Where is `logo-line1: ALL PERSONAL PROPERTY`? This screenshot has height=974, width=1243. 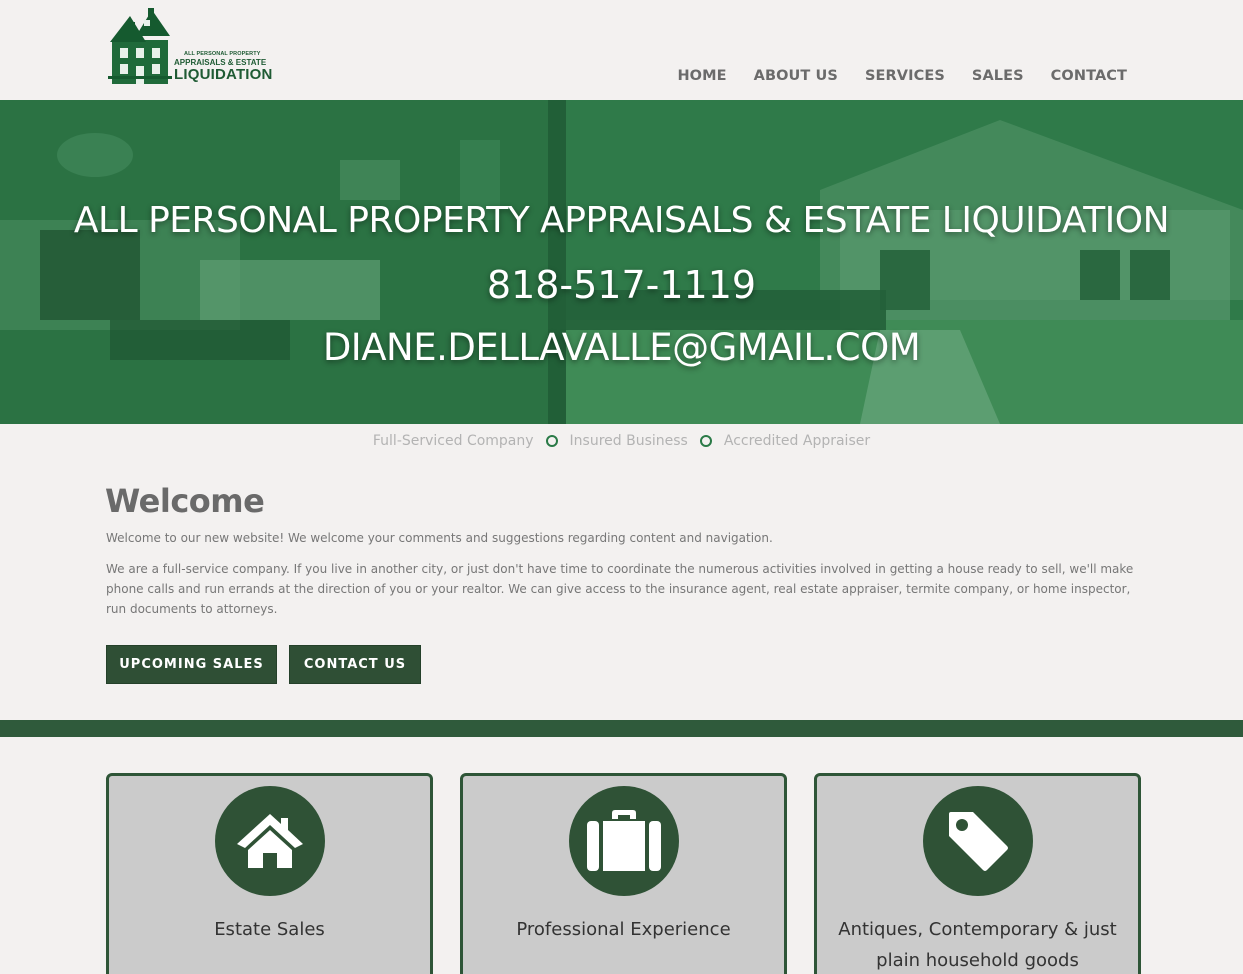 logo-line1: ALL PERSONAL PROPERTY is located at coordinates (222, 54).